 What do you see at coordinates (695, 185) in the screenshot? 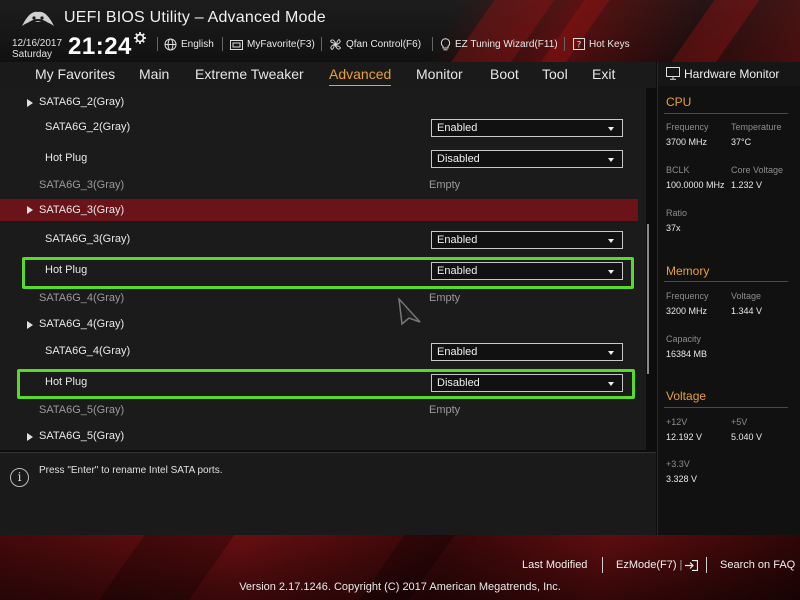
I see `bclk-value: 100.0000 MHz` at bounding box center [695, 185].